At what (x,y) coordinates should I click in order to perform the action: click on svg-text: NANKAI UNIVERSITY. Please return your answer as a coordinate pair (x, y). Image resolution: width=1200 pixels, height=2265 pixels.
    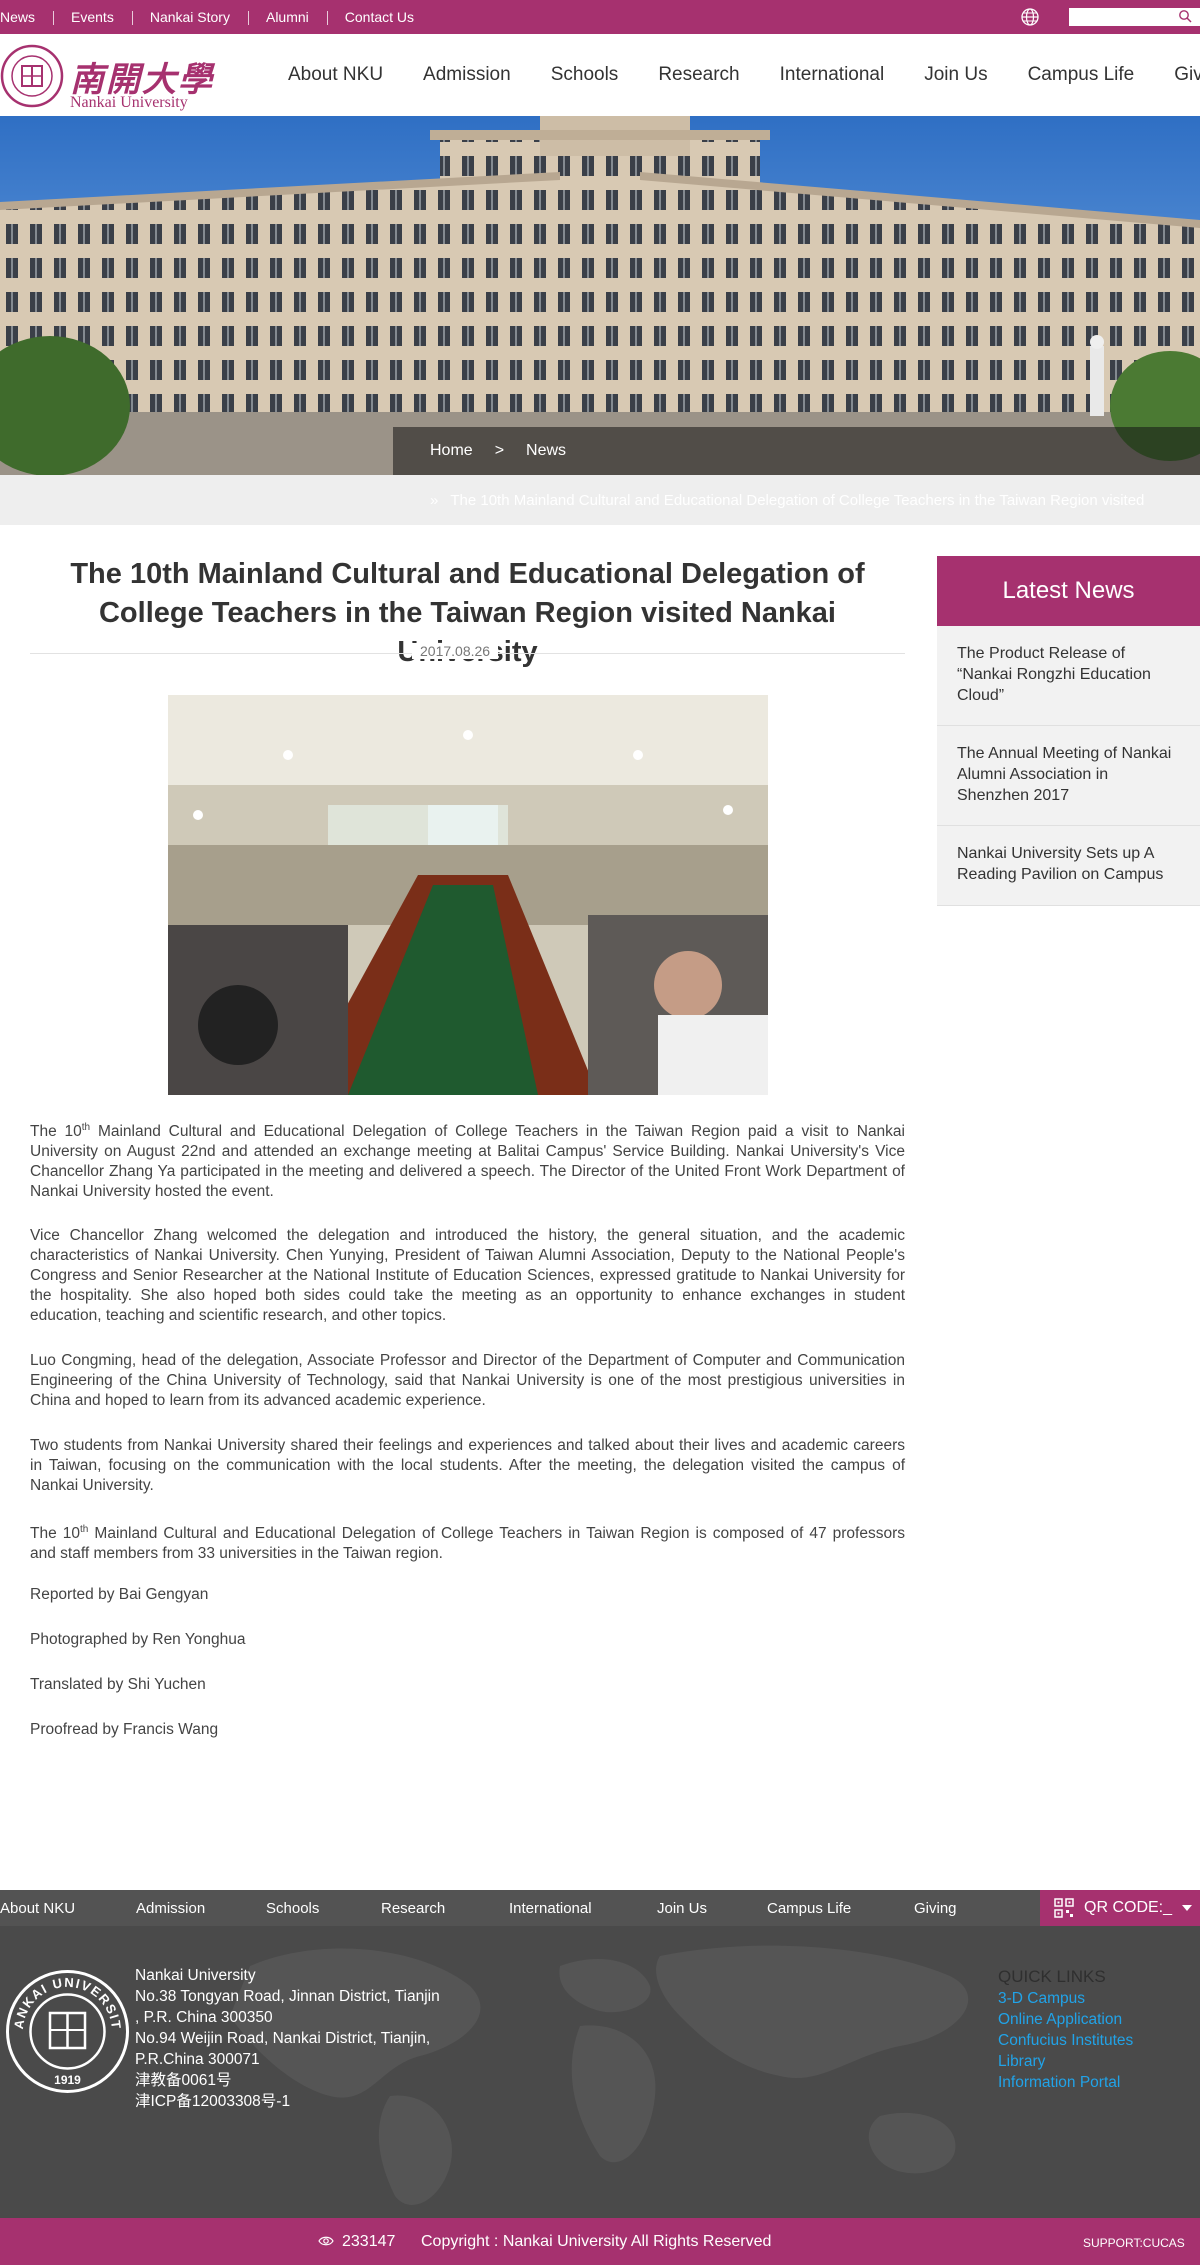
    Looking at the image, I should click on (64, 2000).